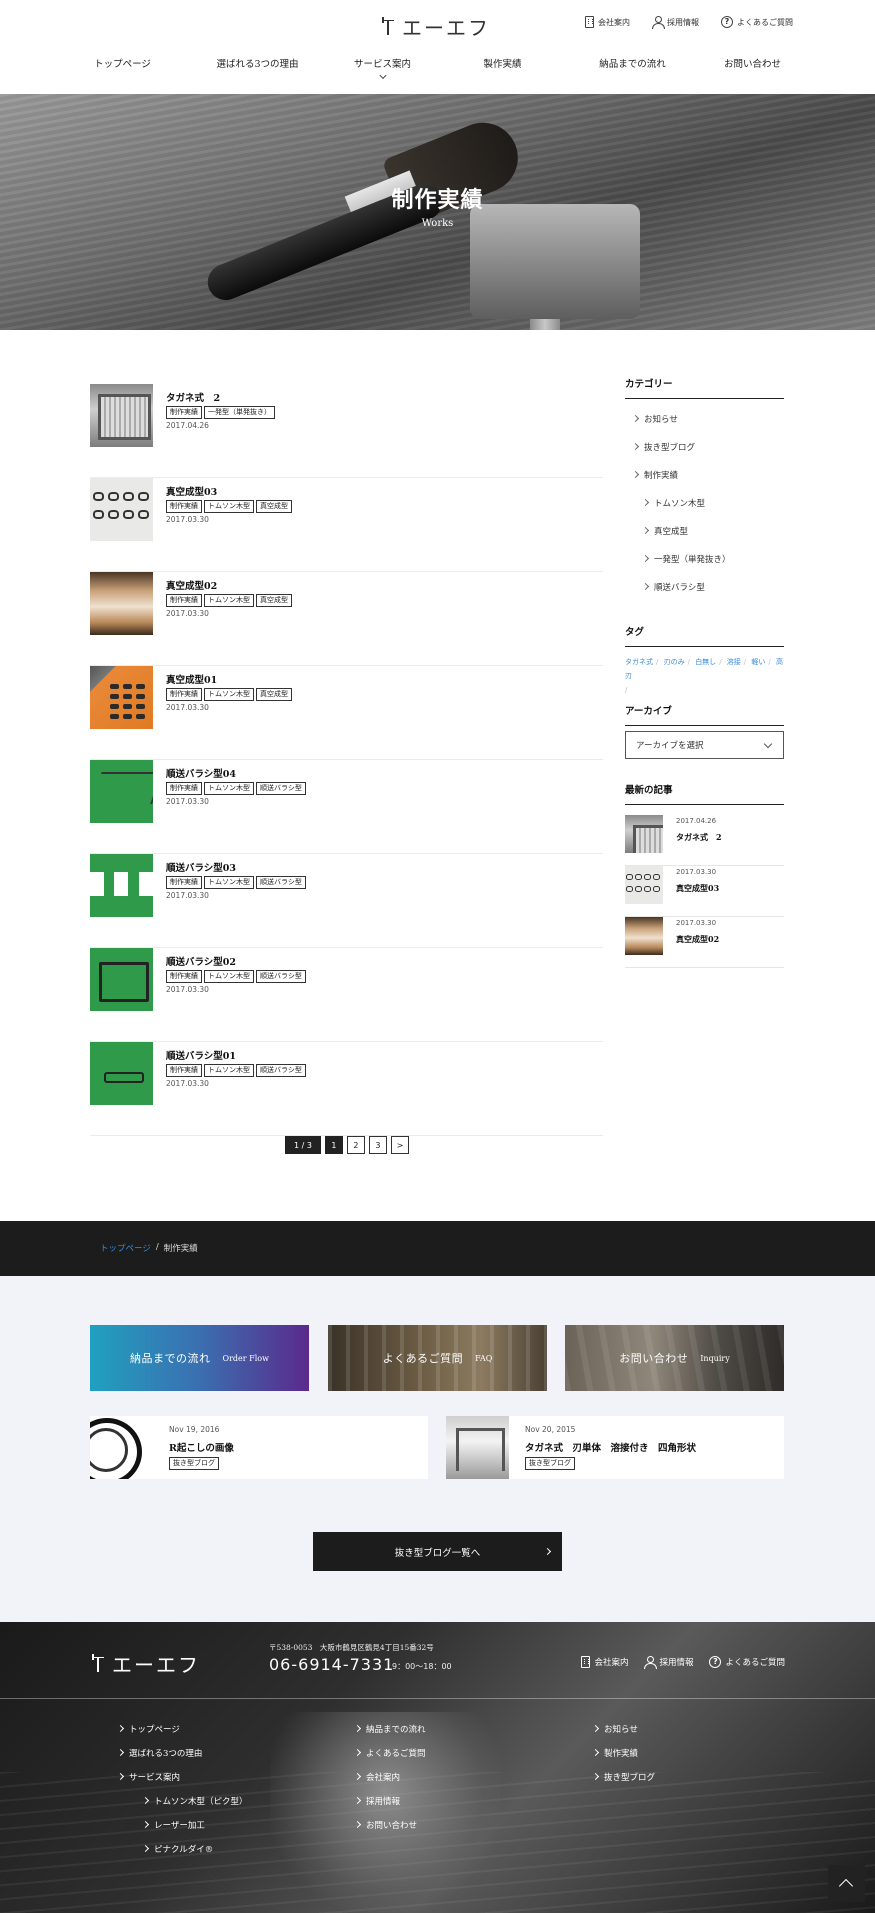 This screenshot has height=1913, width=875. I want to click on category-news: お知らせ, so click(661, 419).